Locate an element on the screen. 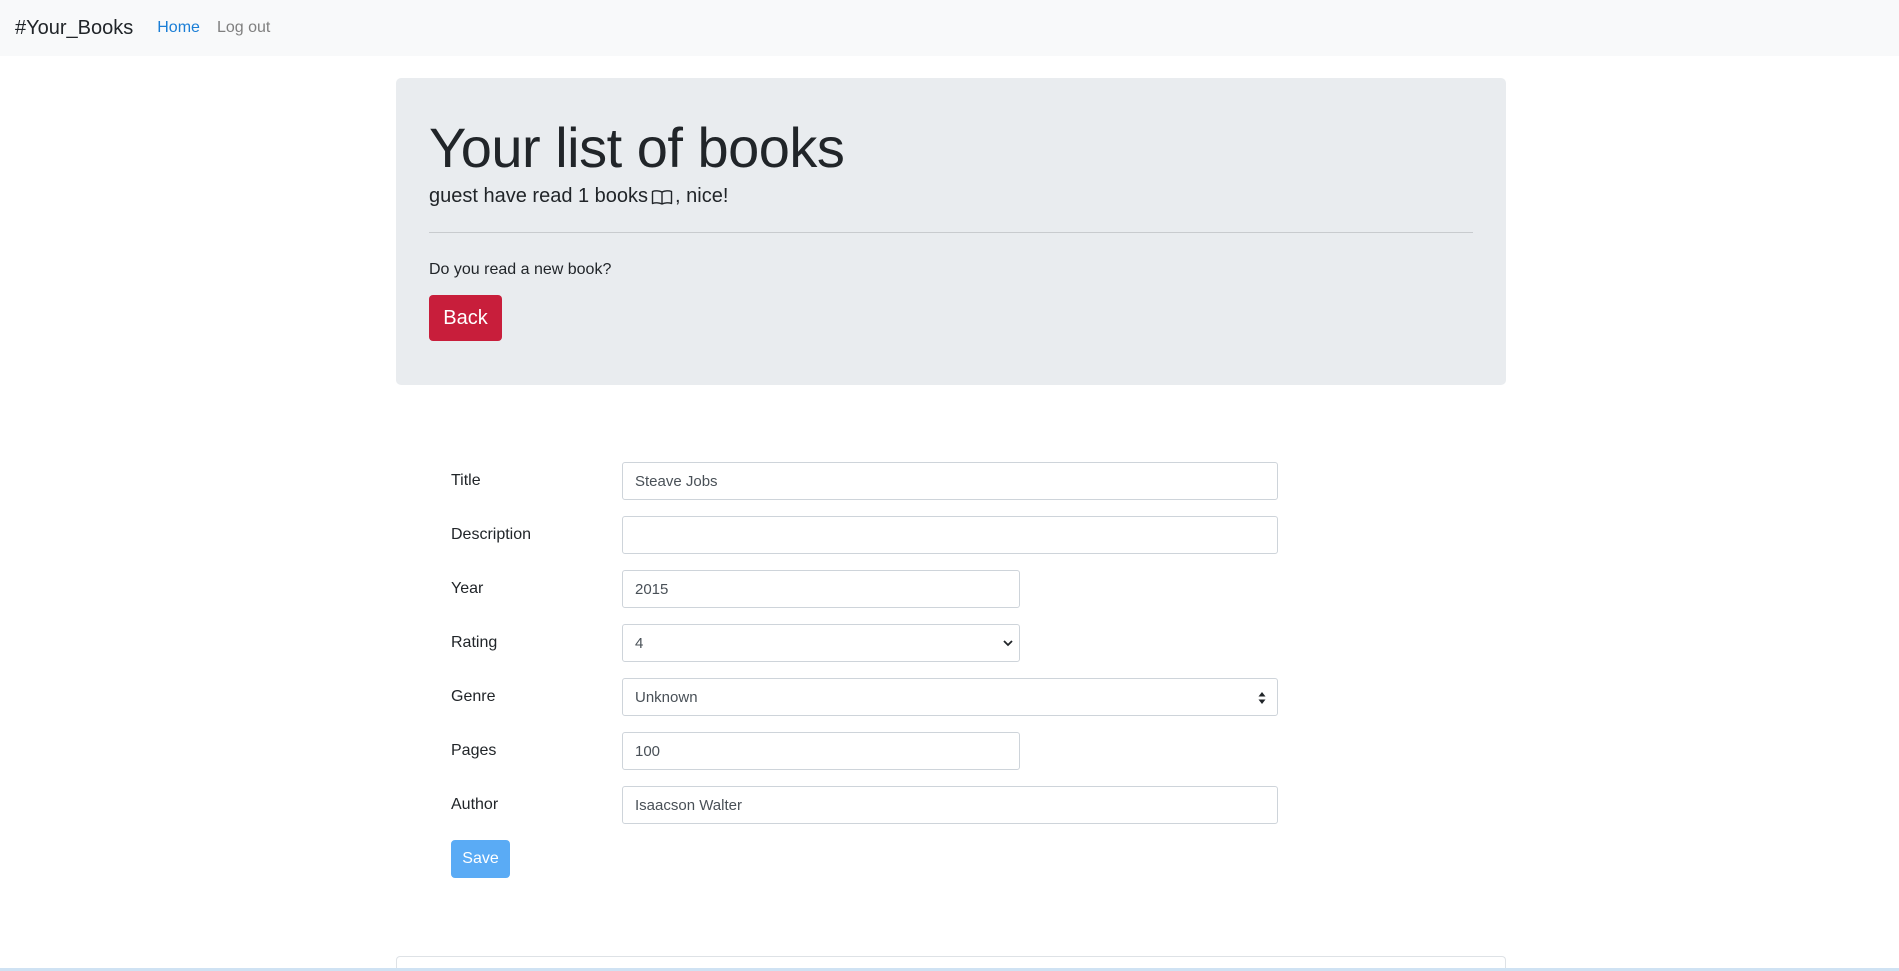  rating-selected-value: 4 is located at coordinates (639, 643).